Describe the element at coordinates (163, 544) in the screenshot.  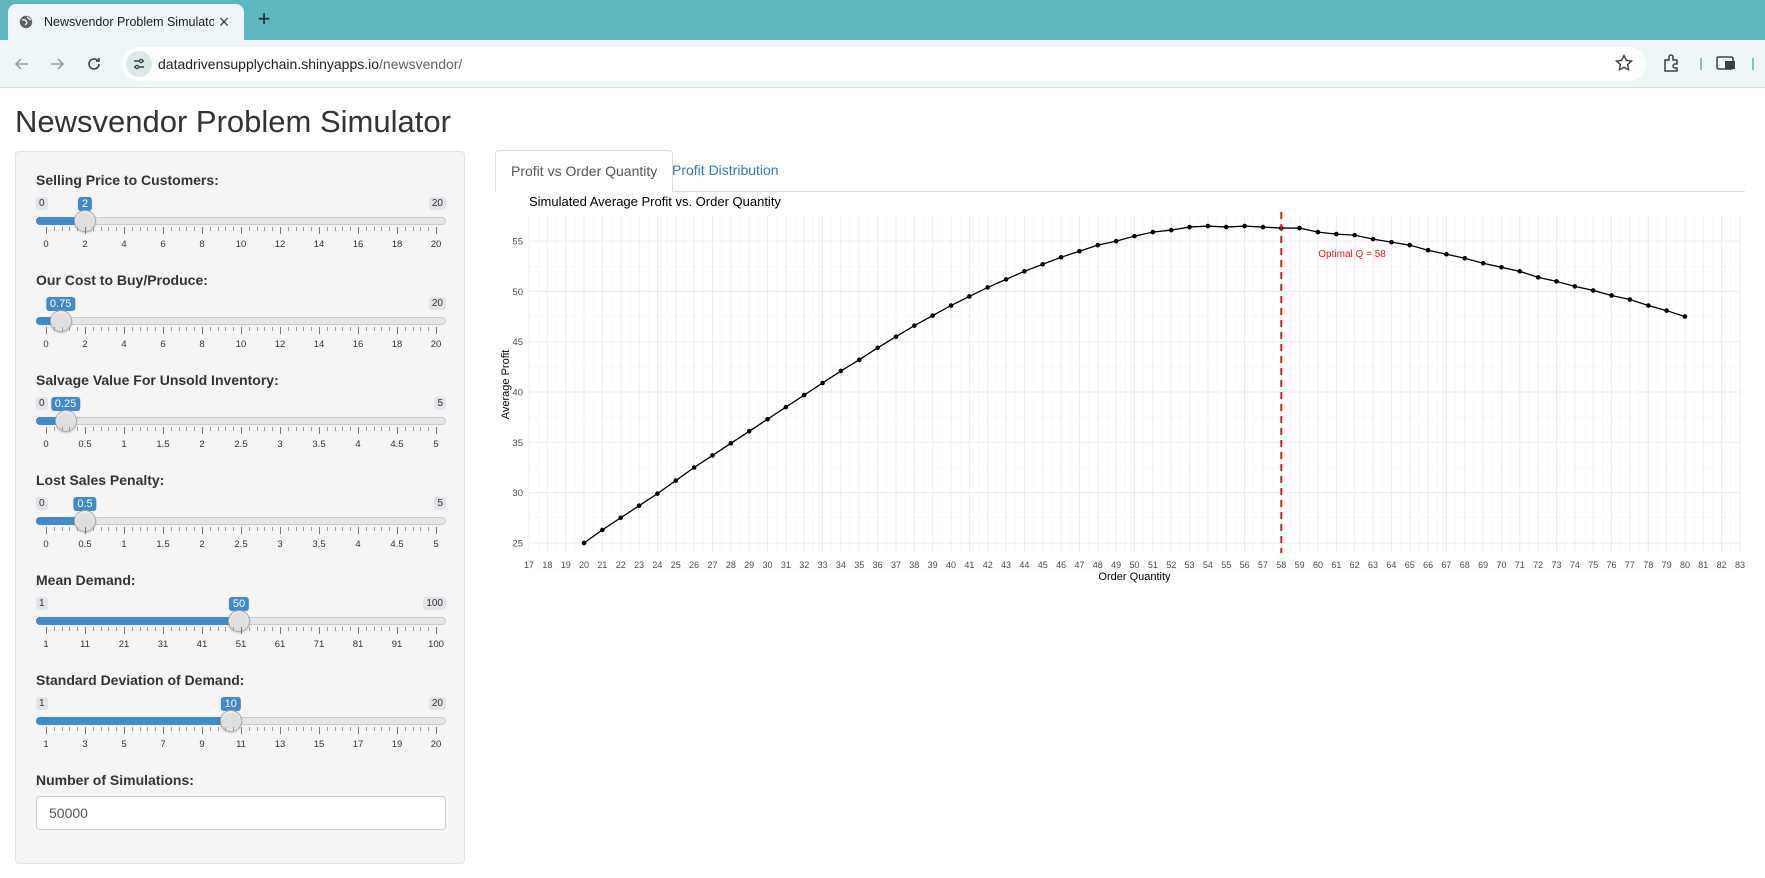
I see `slider-tick-label: 1.5` at that location.